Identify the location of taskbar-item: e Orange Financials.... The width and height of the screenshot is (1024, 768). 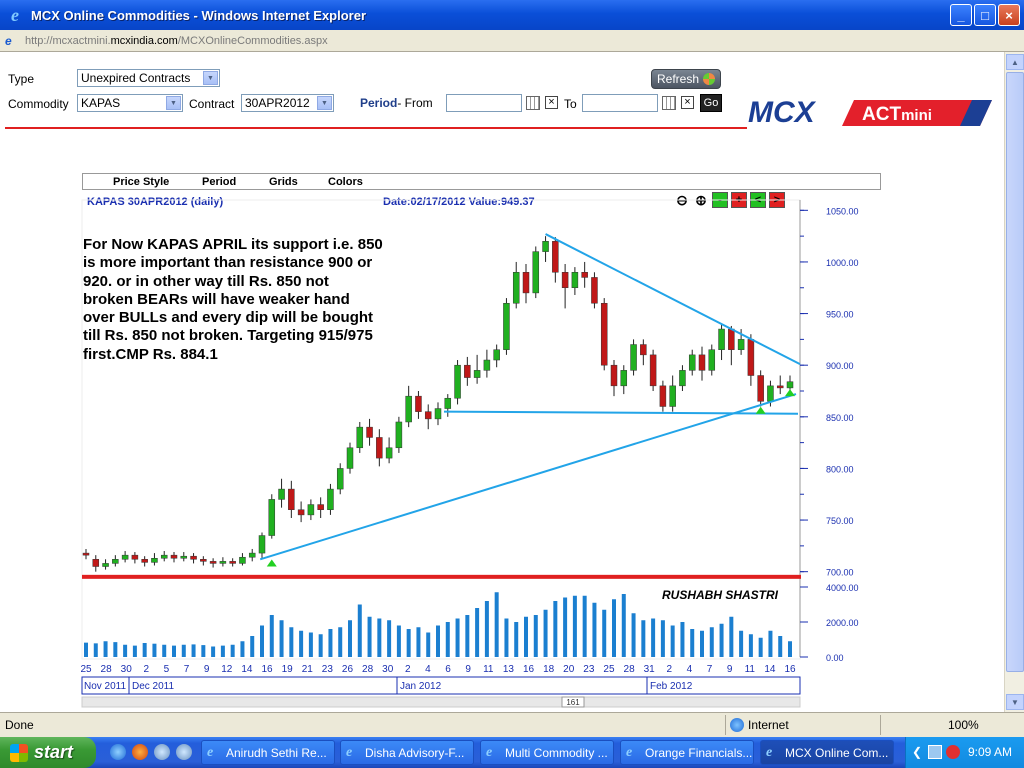
(687, 752).